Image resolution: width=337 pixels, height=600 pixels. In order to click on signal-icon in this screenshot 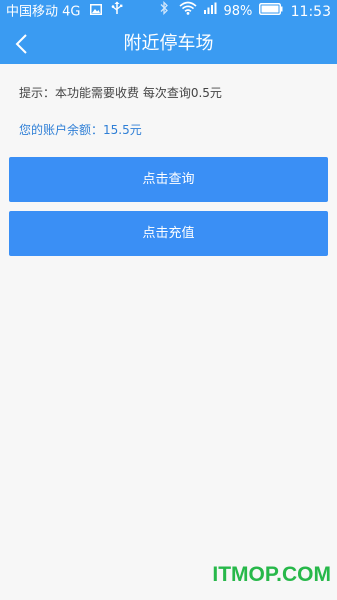, I will do `click(209, 12)`.